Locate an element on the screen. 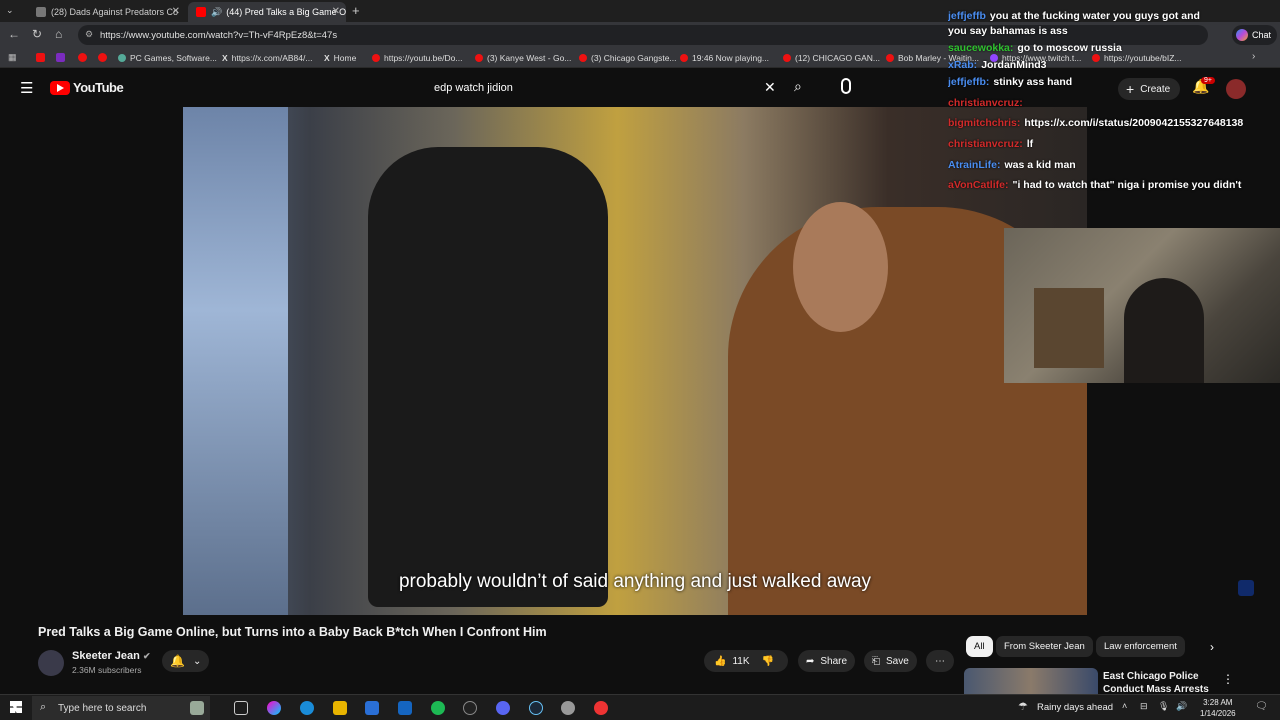  chrome-icon is located at coordinates (601, 708).